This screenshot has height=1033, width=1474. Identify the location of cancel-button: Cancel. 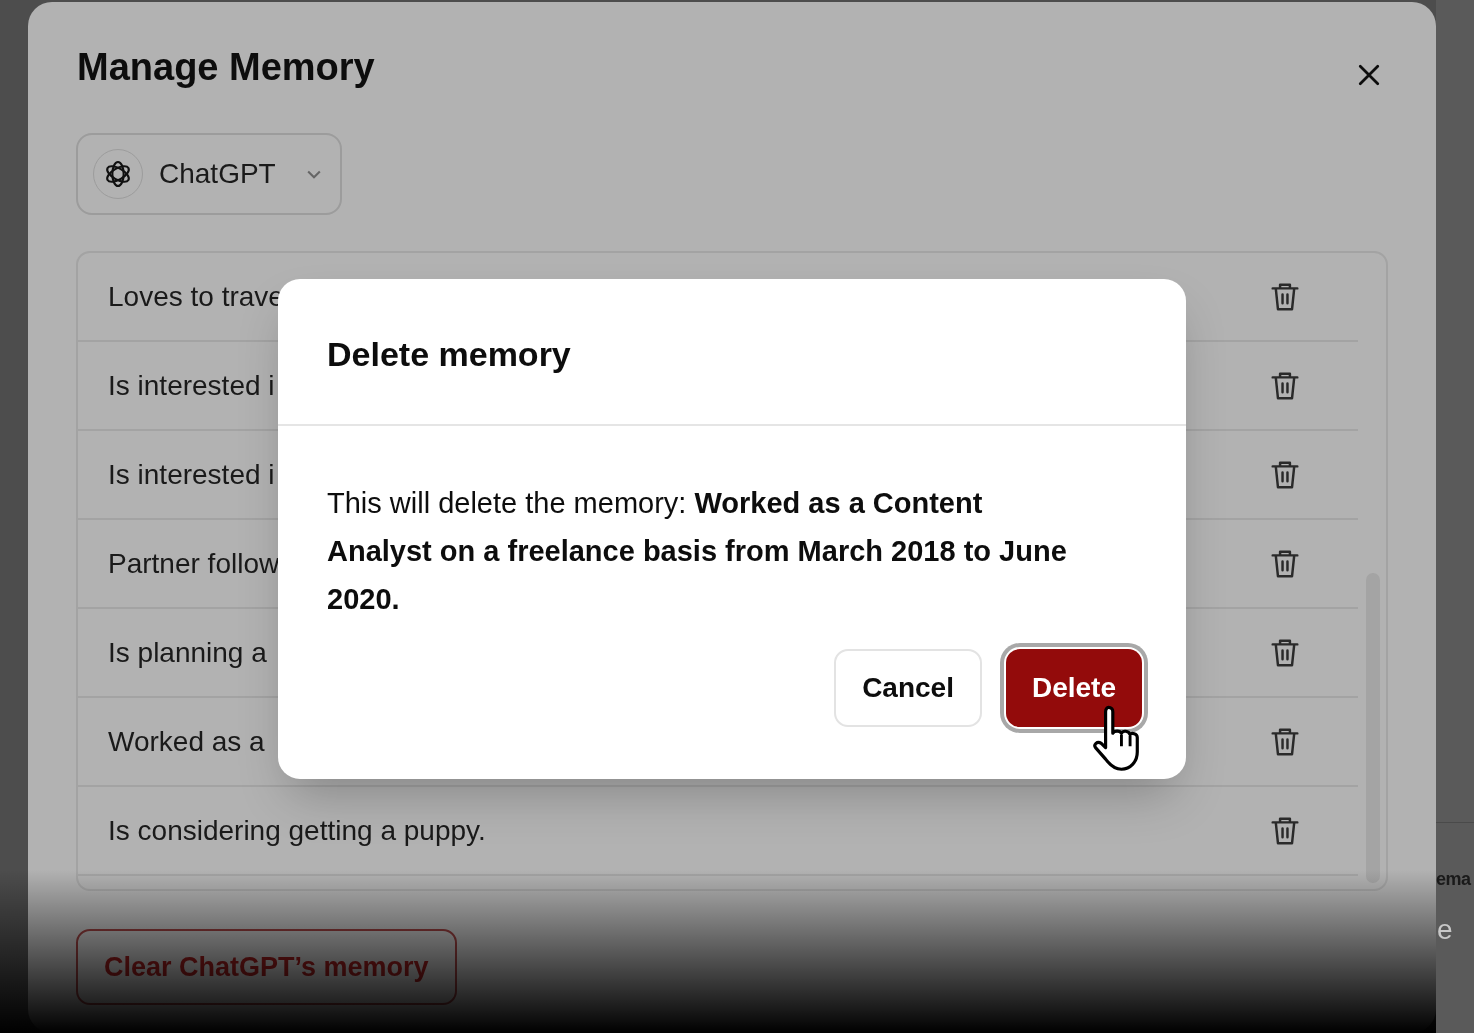
(908, 688).